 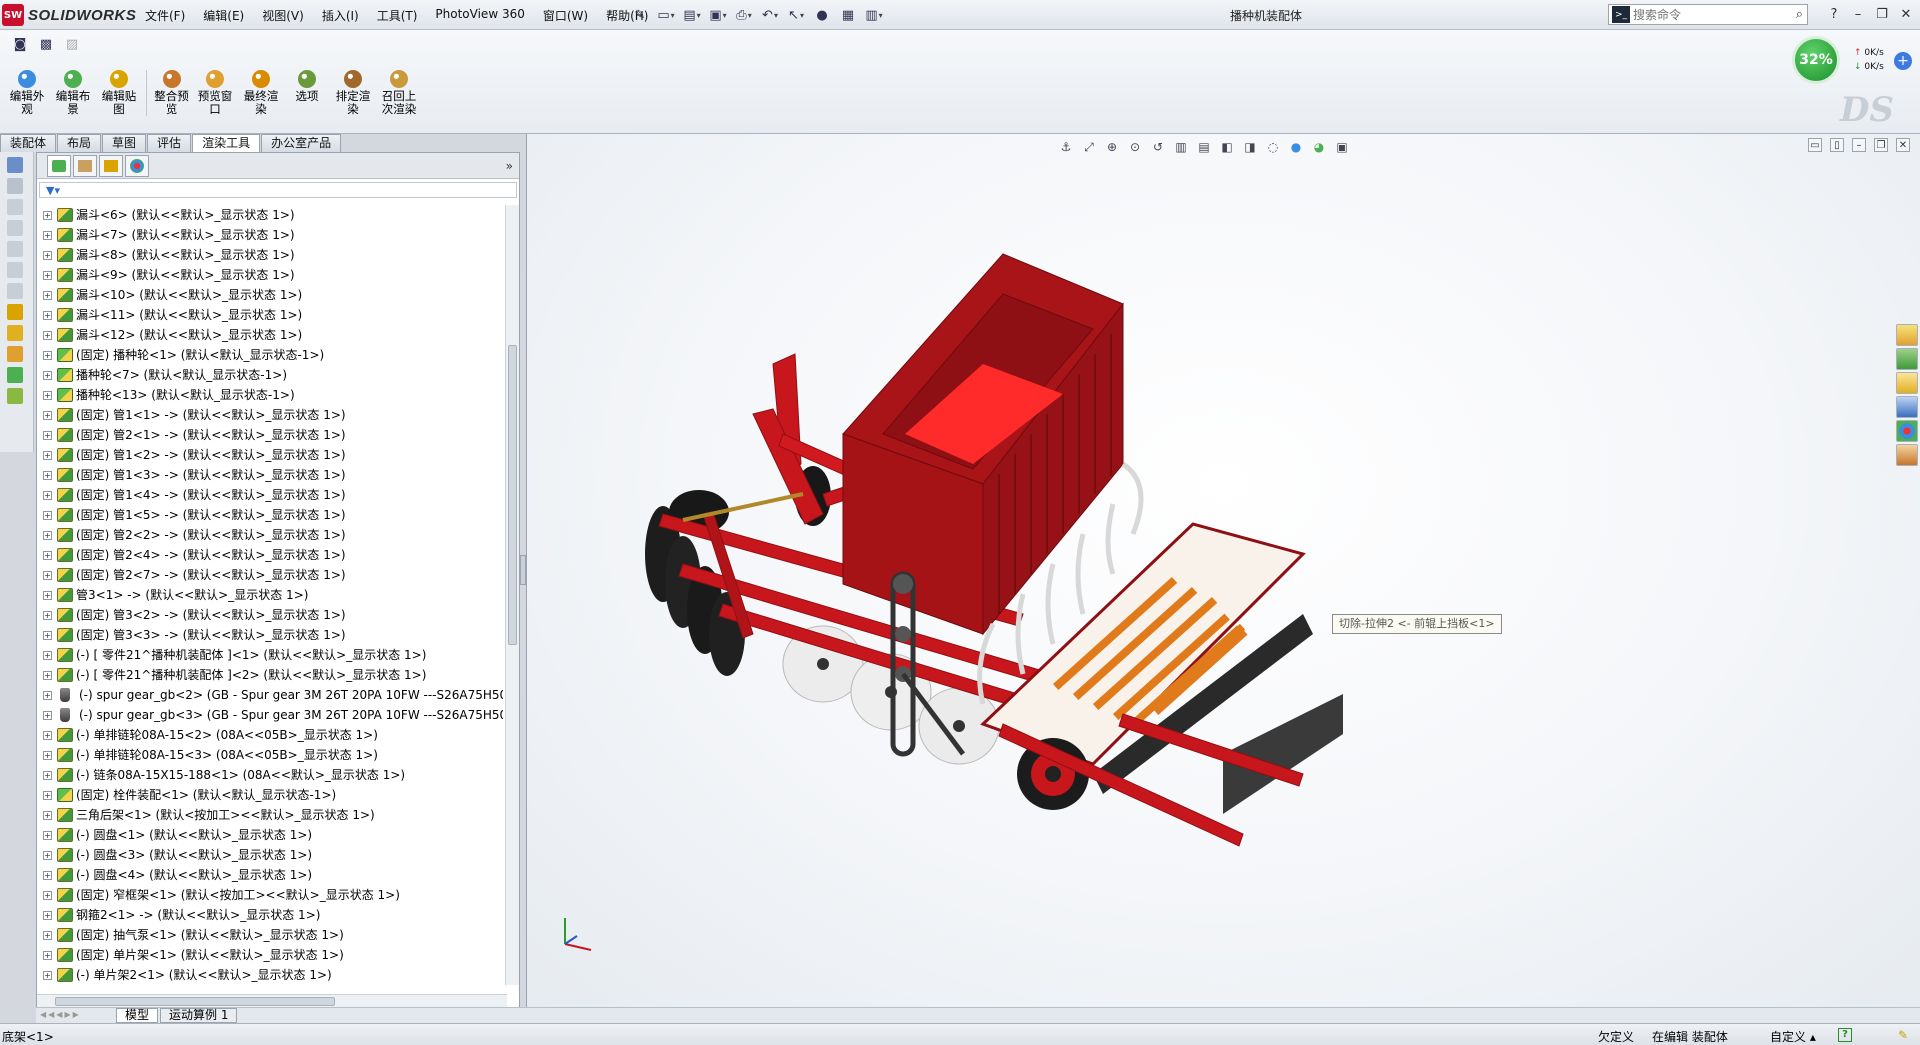 What do you see at coordinates (1112, 147) in the screenshot?
I see `zoom-to-area-icon: ⊕` at bounding box center [1112, 147].